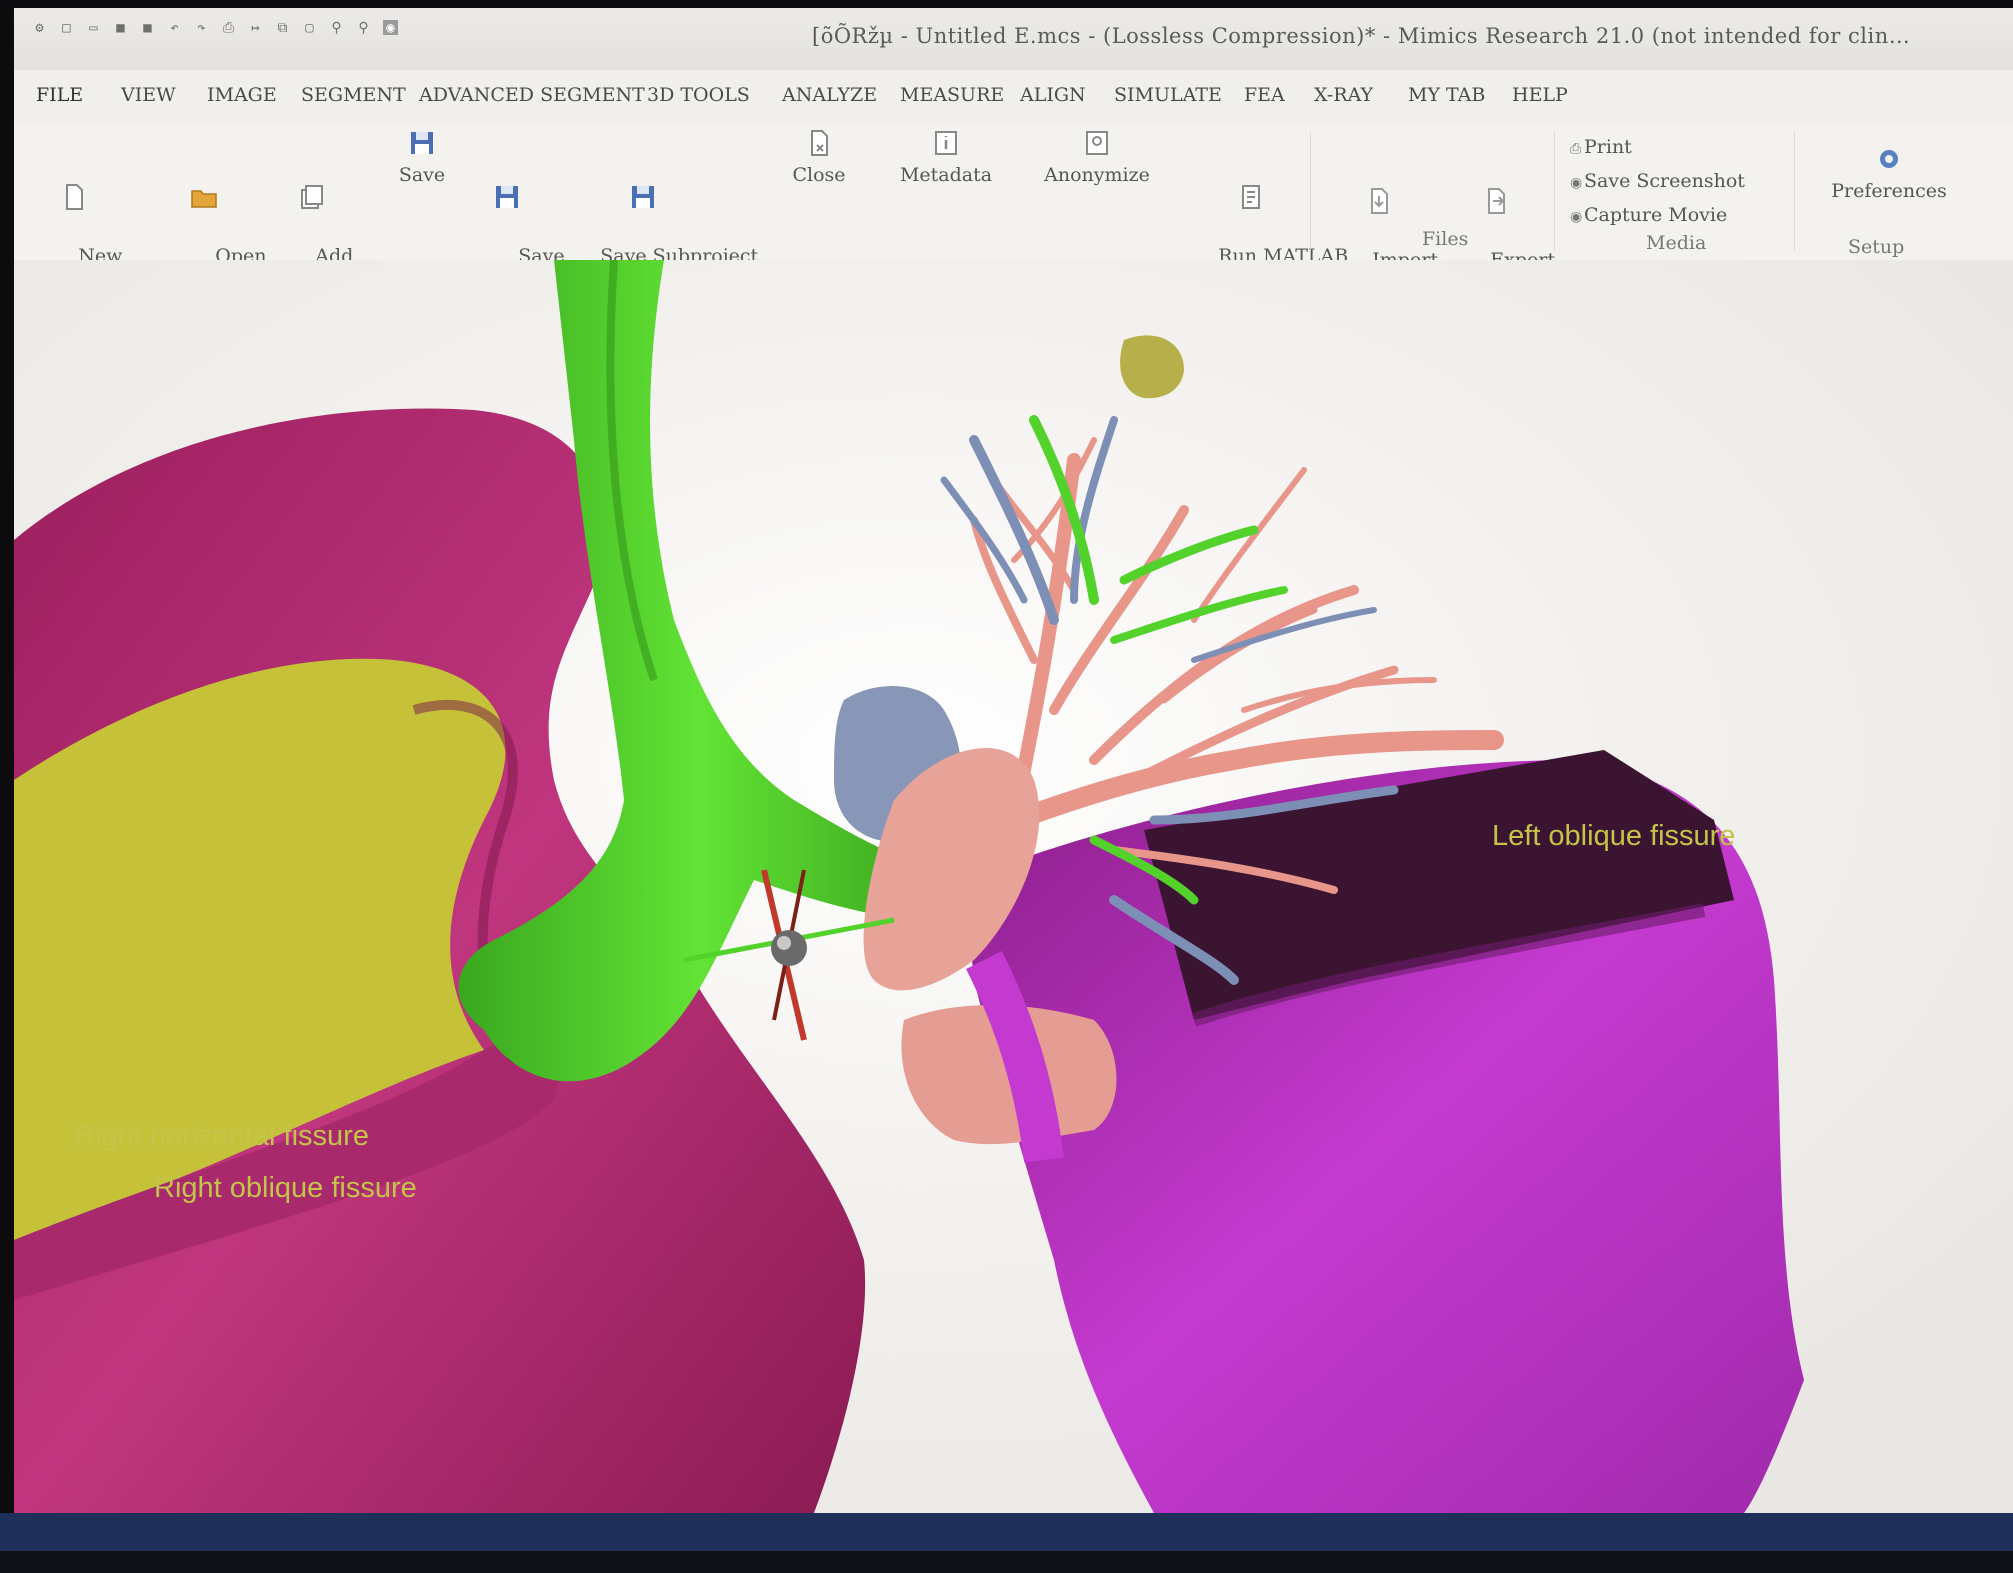 This screenshot has width=2013, height=1573. What do you see at coordinates (312, 197) in the screenshot?
I see `add-images-icon` at bounding box center [312, 197].